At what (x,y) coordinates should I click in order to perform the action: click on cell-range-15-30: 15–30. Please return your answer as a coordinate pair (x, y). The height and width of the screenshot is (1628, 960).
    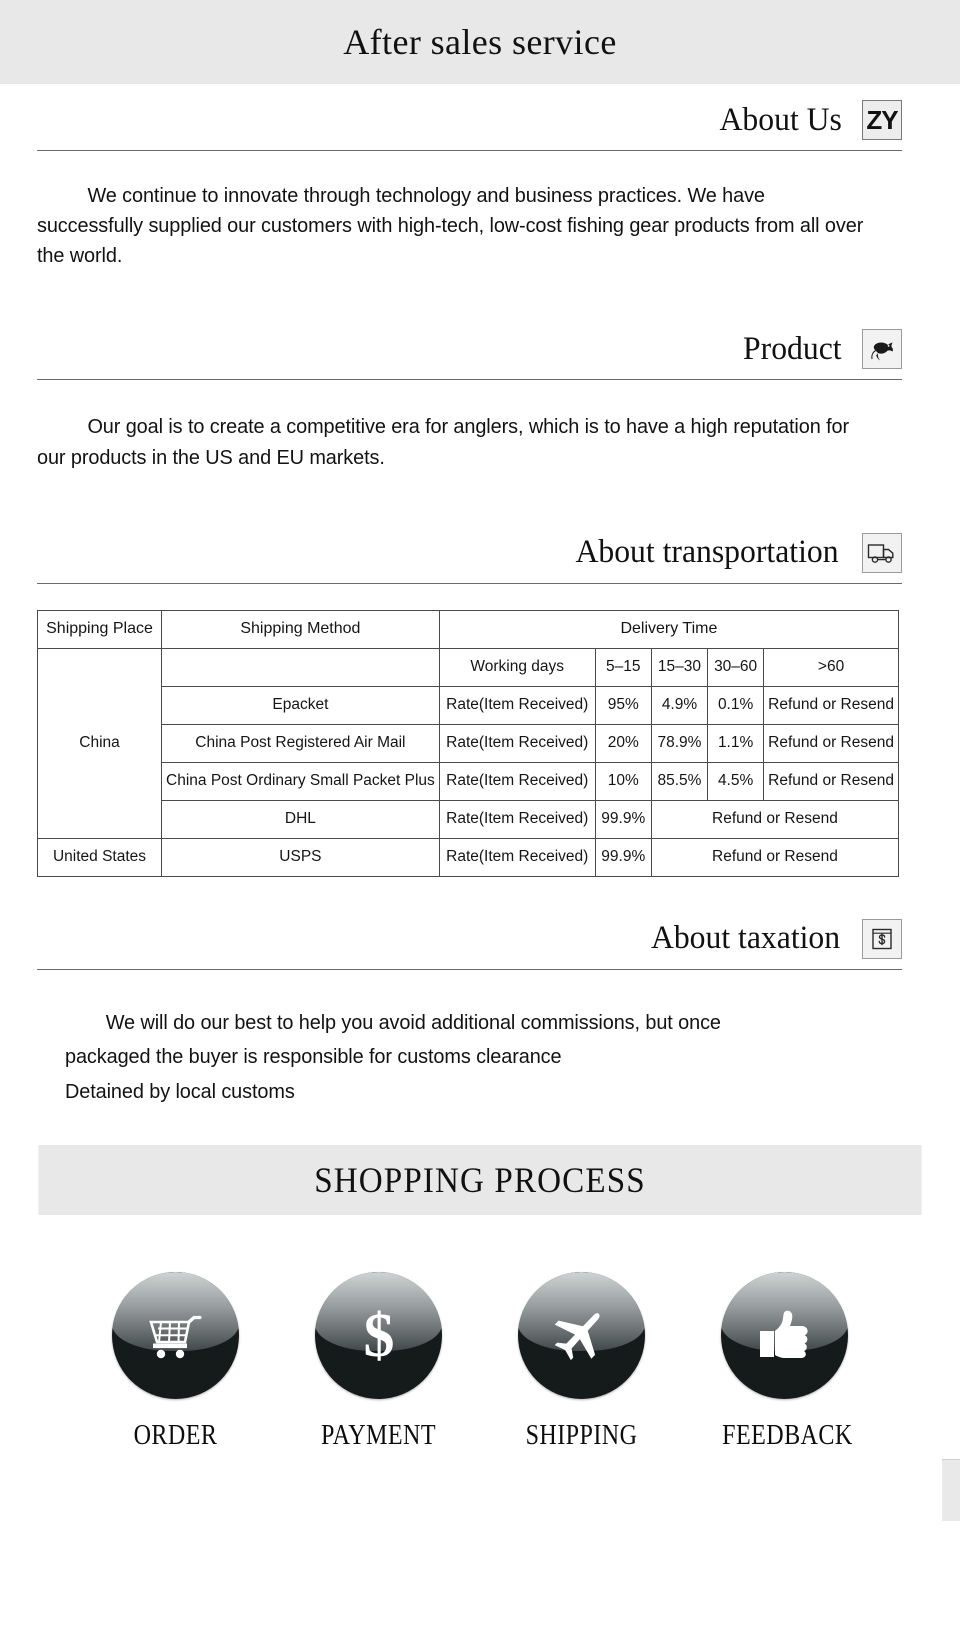
    Looking at the image, I should click on (679, 667).